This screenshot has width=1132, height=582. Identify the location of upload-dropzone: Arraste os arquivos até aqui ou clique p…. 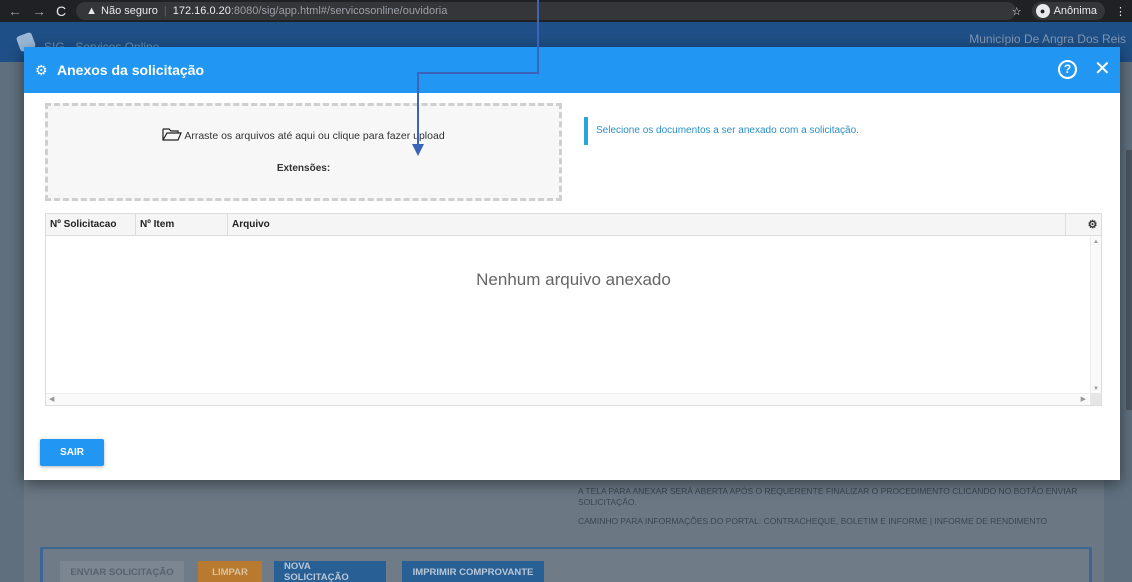
(303, 152).